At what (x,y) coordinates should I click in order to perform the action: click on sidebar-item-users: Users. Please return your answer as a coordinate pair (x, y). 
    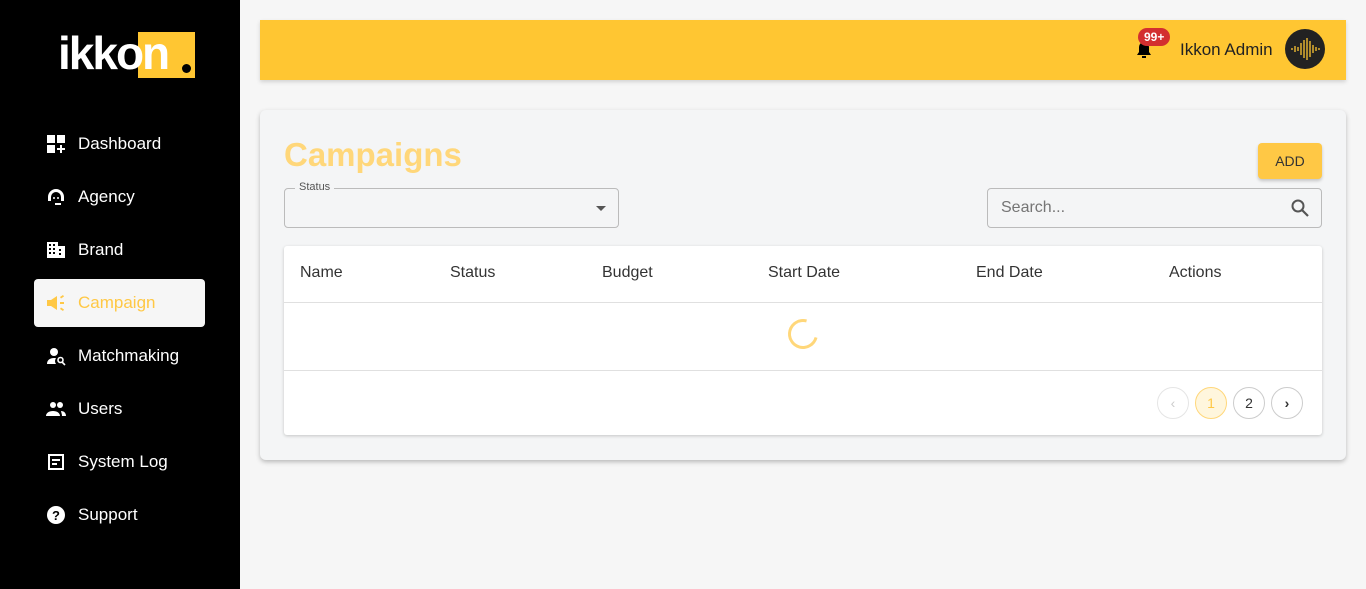
    Looking at the image, I should click on (119, 409).